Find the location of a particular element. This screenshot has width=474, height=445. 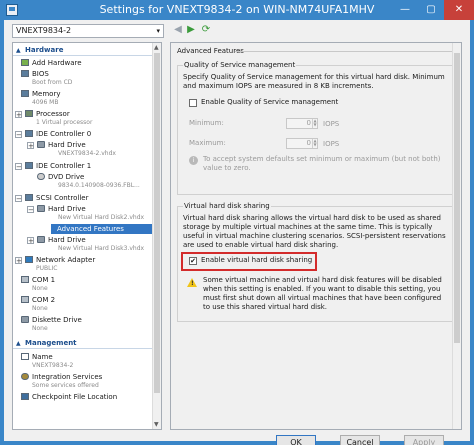

refresh-icon: ⟳ is located at coordinates (206, 30).